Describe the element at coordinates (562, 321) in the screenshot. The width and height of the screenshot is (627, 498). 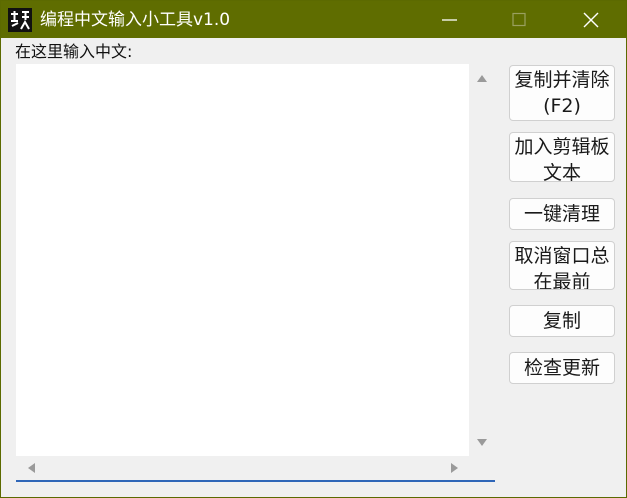
I see `copy-button: 复制` at that location.